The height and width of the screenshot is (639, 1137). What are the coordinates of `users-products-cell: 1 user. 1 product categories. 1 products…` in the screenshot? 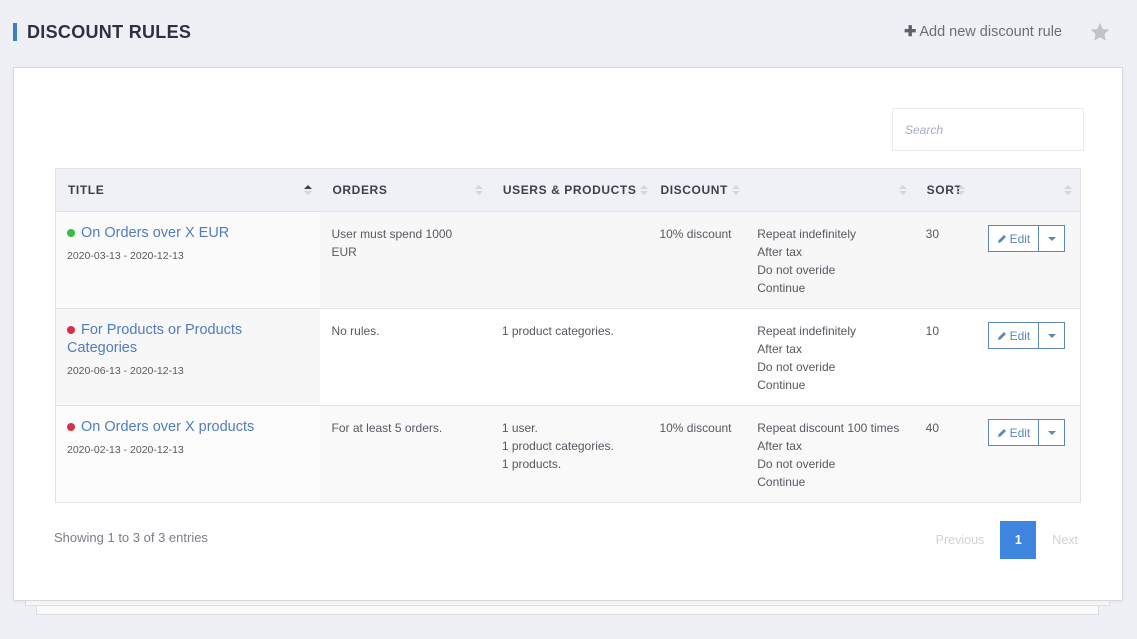 It's located at (569, 454).